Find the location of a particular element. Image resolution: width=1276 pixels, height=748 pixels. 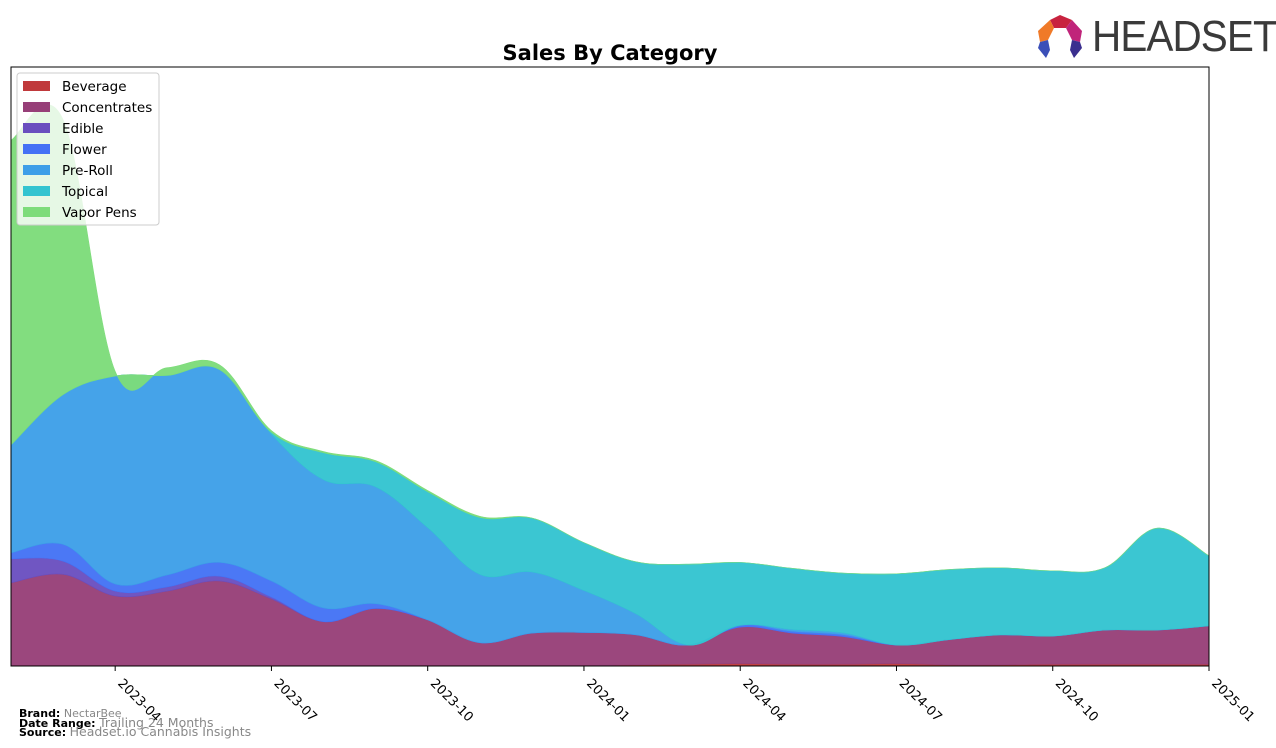

legend-swatch-edible is located at coordinates (36, 128).